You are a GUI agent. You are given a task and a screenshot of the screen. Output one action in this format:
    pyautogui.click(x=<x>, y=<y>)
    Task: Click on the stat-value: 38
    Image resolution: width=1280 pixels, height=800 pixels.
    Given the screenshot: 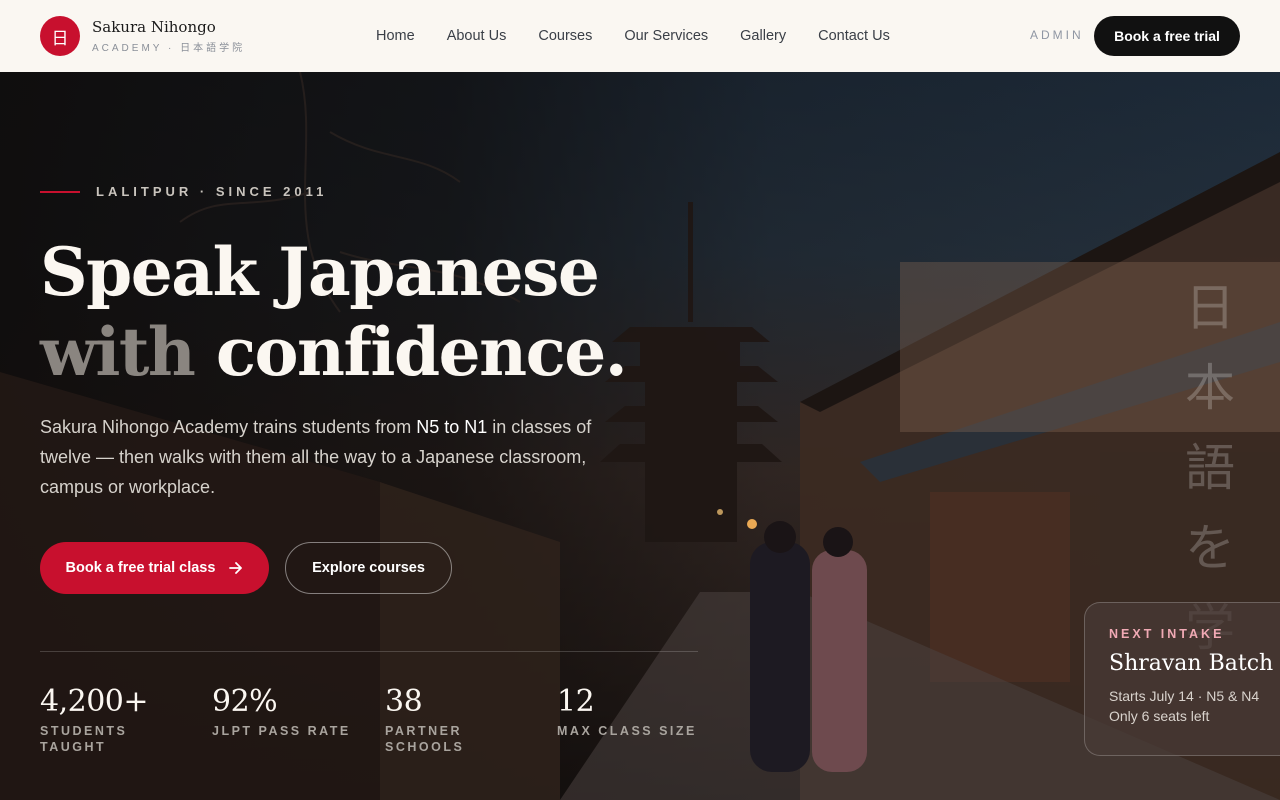 What is the action you would take?
    pyautogui.click(x=404, y=701)
    